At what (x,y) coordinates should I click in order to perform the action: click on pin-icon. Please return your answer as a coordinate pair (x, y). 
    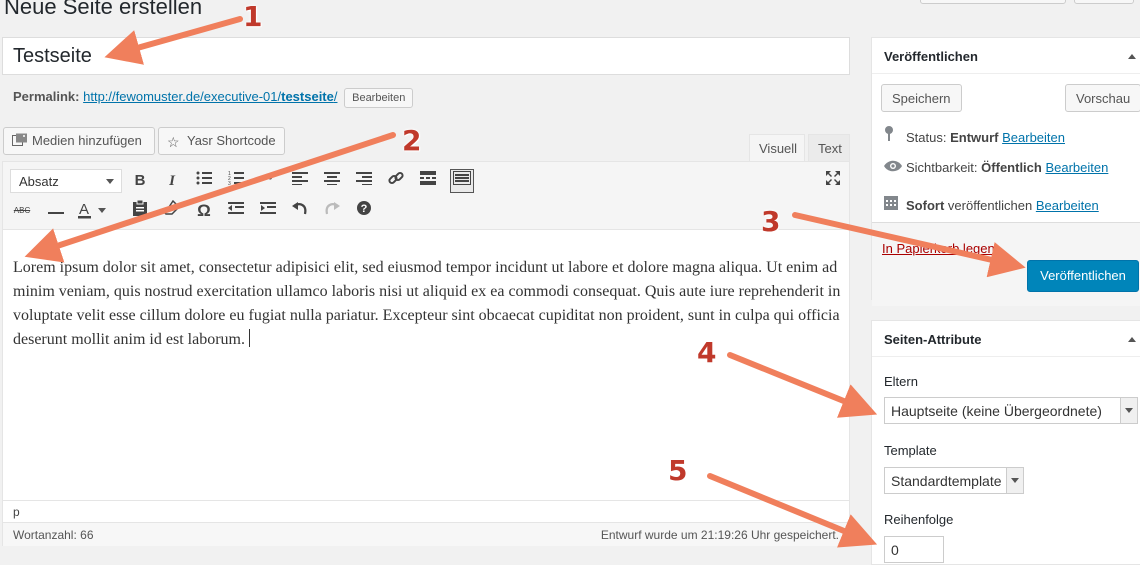
    Looking at the image, I should click on (892, 135).